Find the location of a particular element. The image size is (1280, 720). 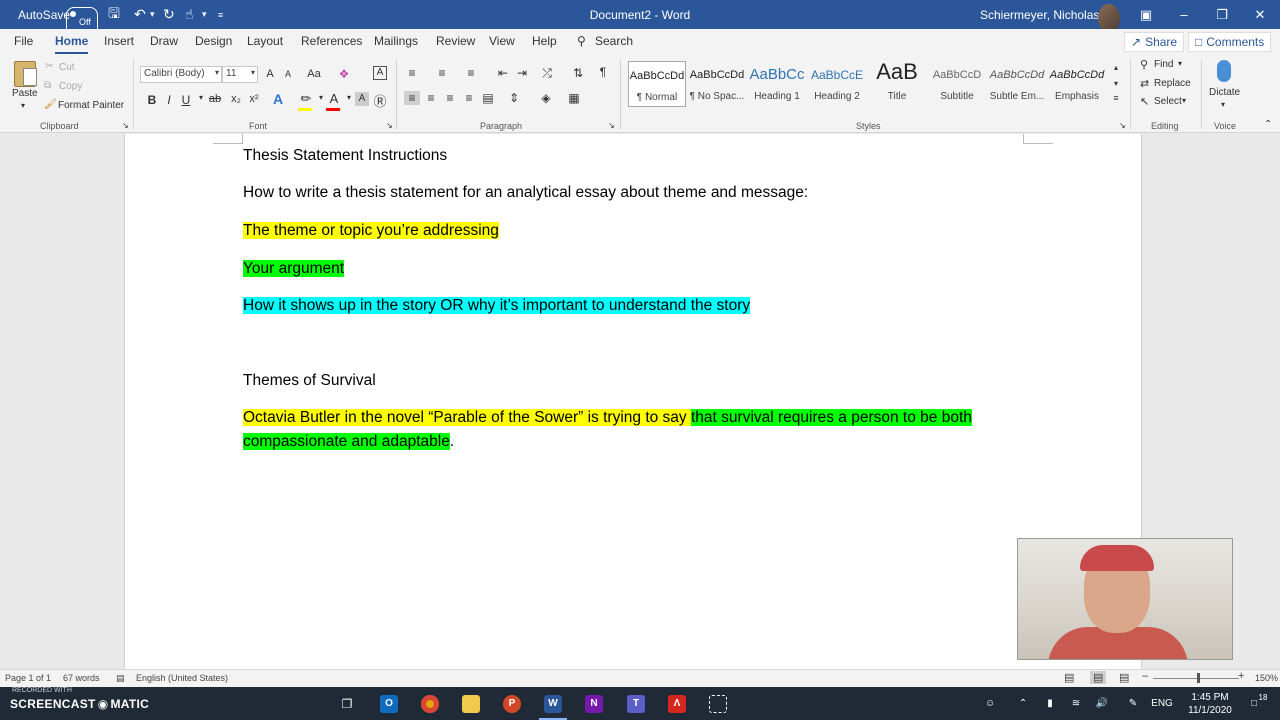

minimize-icon: – is located at coordinates (1184, 14).